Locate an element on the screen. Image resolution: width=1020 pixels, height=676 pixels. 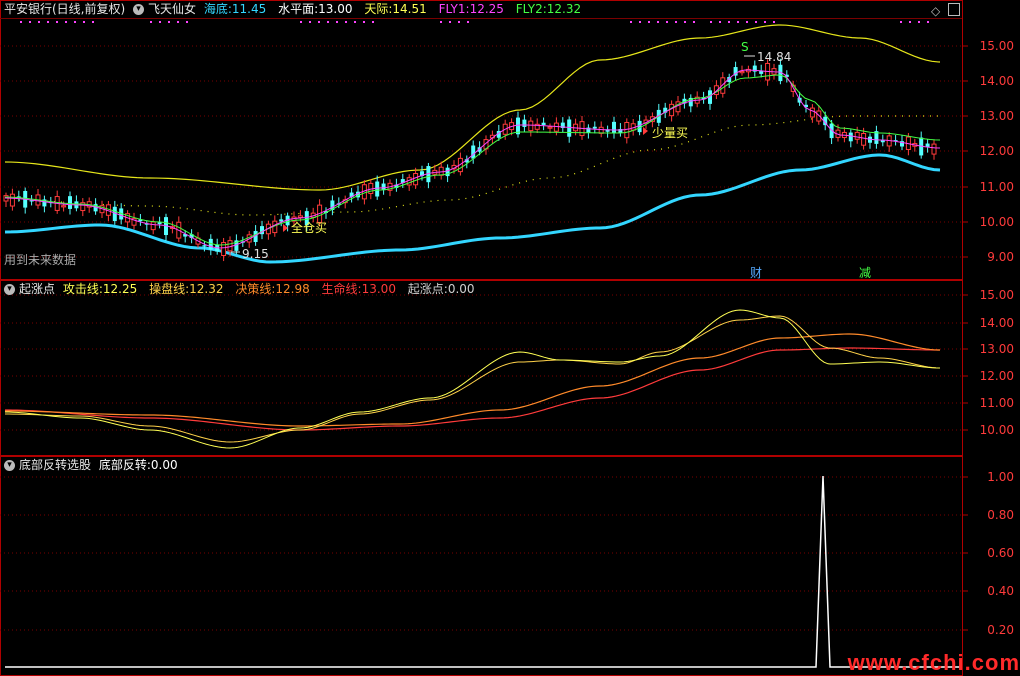
dibufanzhuan-header: ▾ 底部反转选股 底部反转:0.00 is located at coordinates (93, 465).